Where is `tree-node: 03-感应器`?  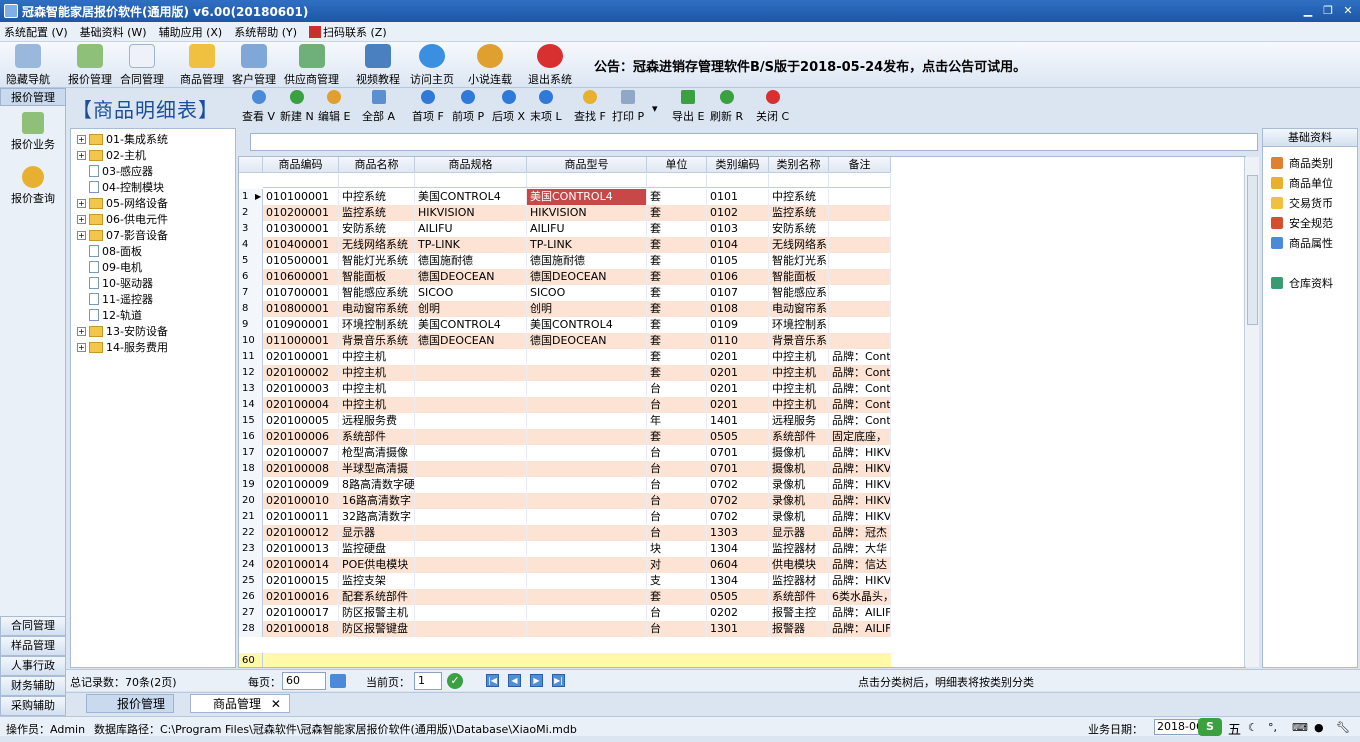
tree-node: 03-感应器 is located at coordinates (121, 171).